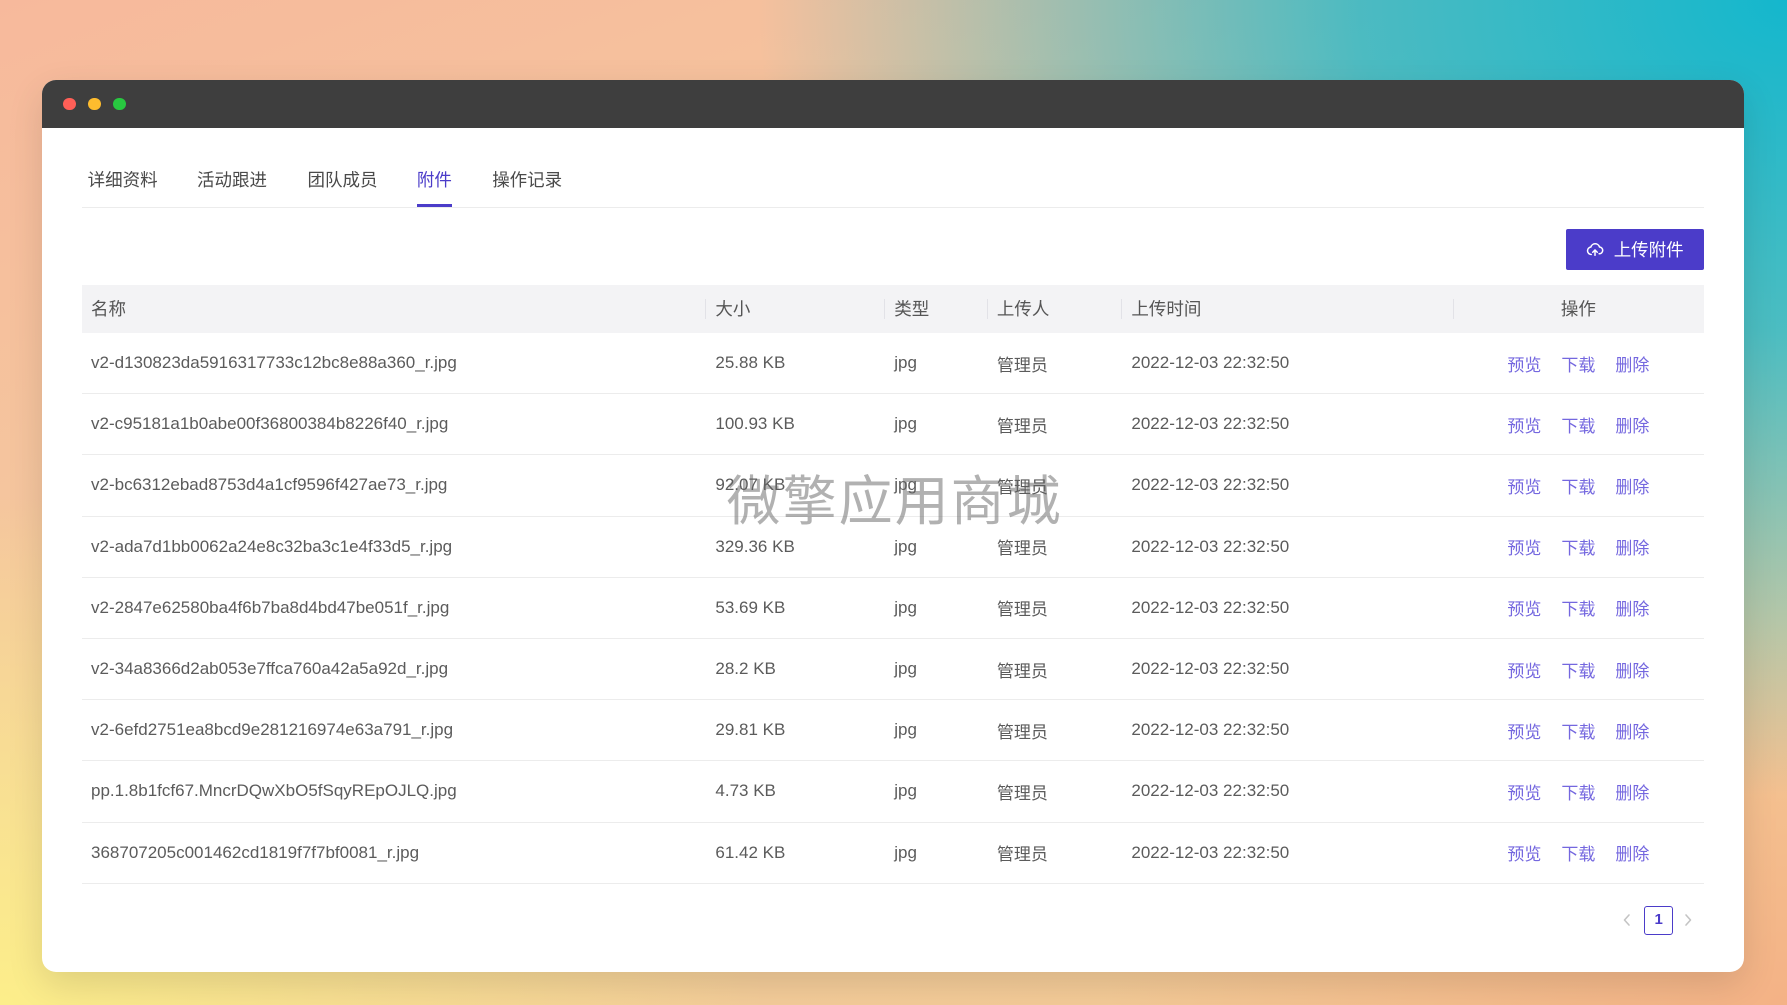 Image resolution: width=1787 pixels, height=1005 pixels. Describe the element at coordinates (1648, 250) in the screenshot. I see `upload-button-label: 上传附件` at that location.